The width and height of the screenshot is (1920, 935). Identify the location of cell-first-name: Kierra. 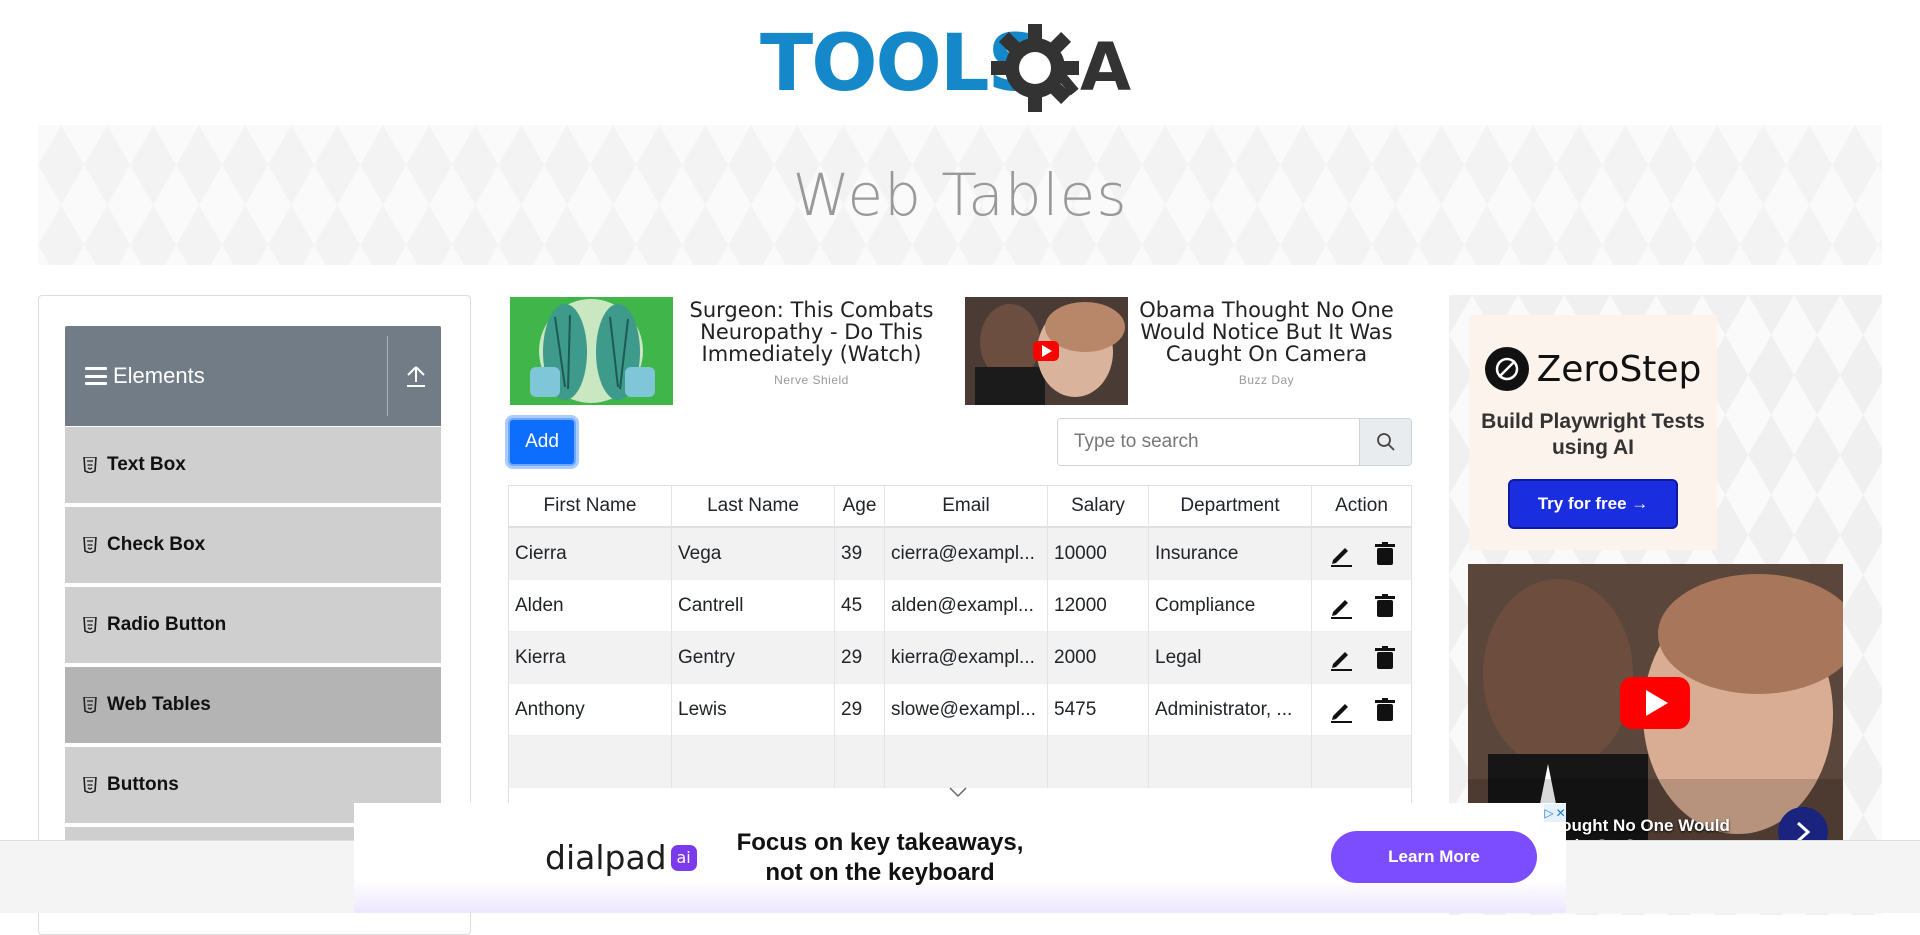
(590, 658).